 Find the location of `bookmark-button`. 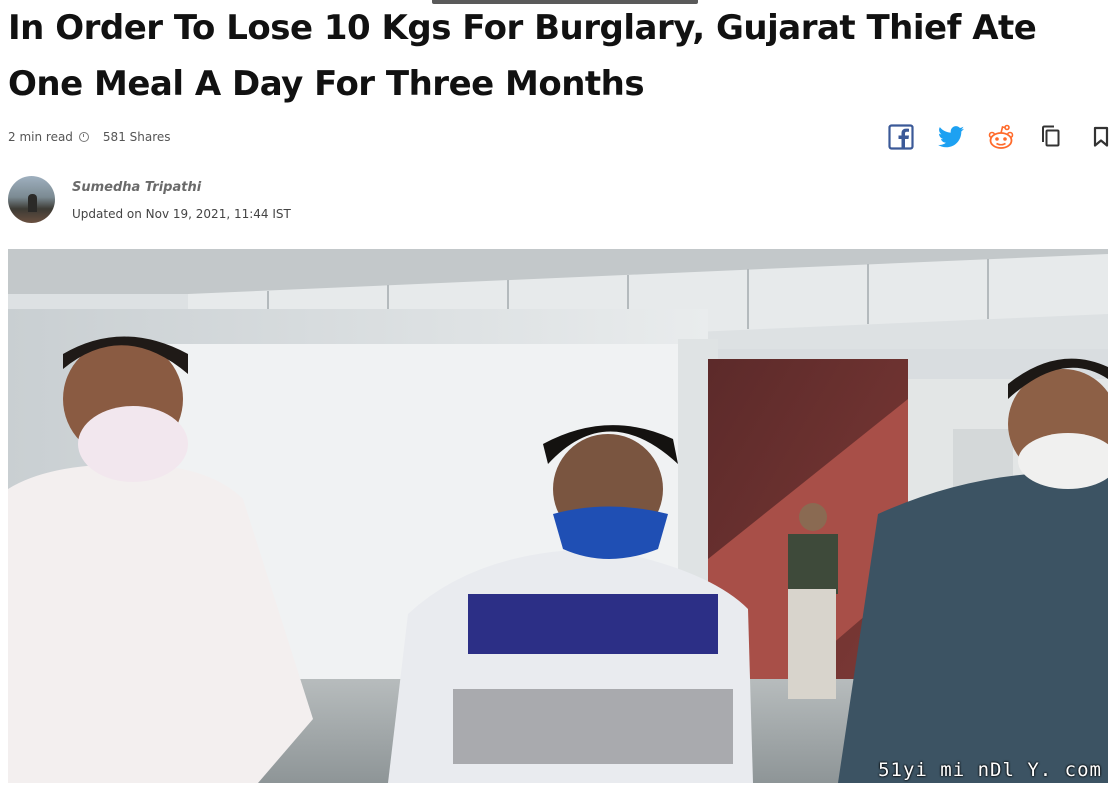

bookmark-button is located at coordinates (1099, 137).